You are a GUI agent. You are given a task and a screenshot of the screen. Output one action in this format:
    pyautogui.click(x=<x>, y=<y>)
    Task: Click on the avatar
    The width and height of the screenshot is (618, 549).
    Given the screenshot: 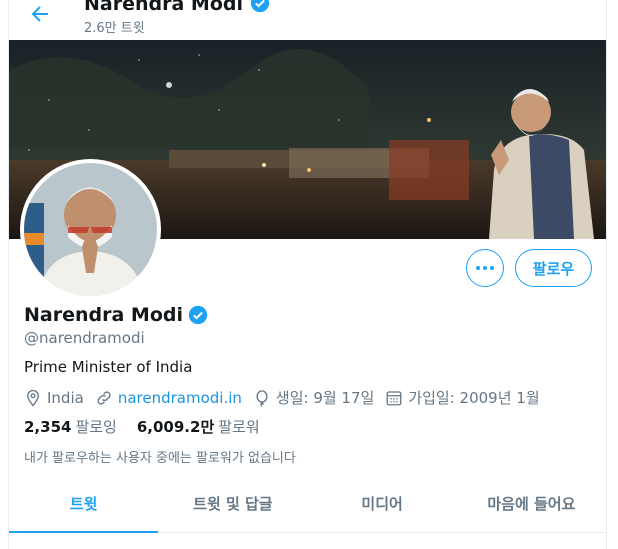 What is the action you would take?
    pyautogui.click(x=90, y=229)
    